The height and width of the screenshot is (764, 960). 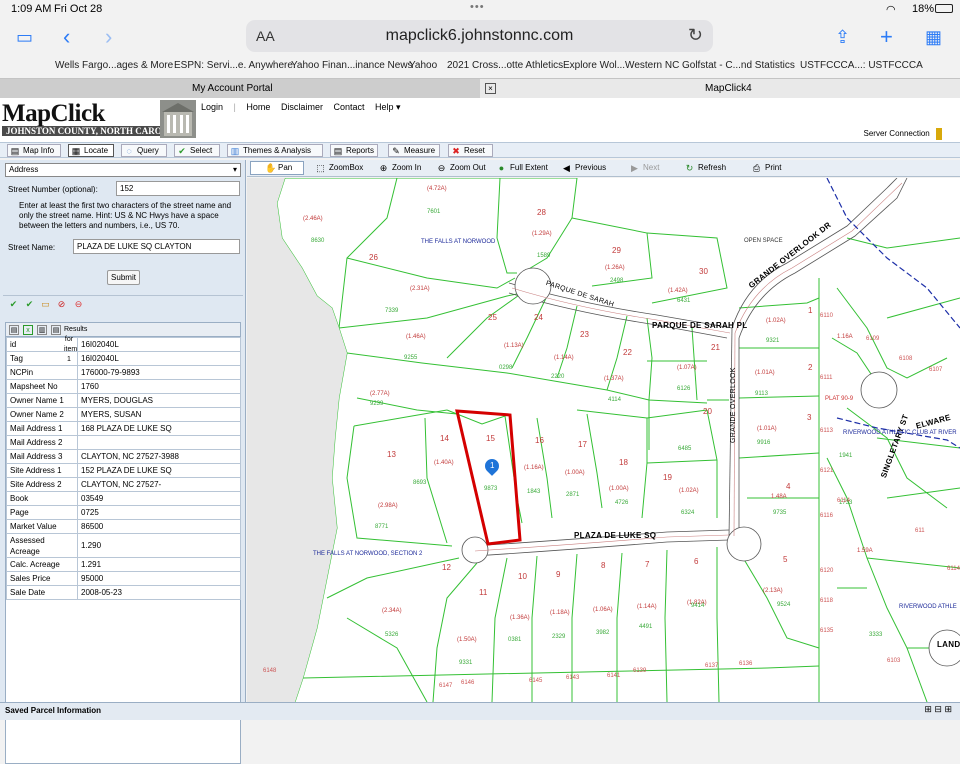 I want to click on street-name-input: PLAZA DE LUKE SQ CLAYTON, so click(x=156, y=246).